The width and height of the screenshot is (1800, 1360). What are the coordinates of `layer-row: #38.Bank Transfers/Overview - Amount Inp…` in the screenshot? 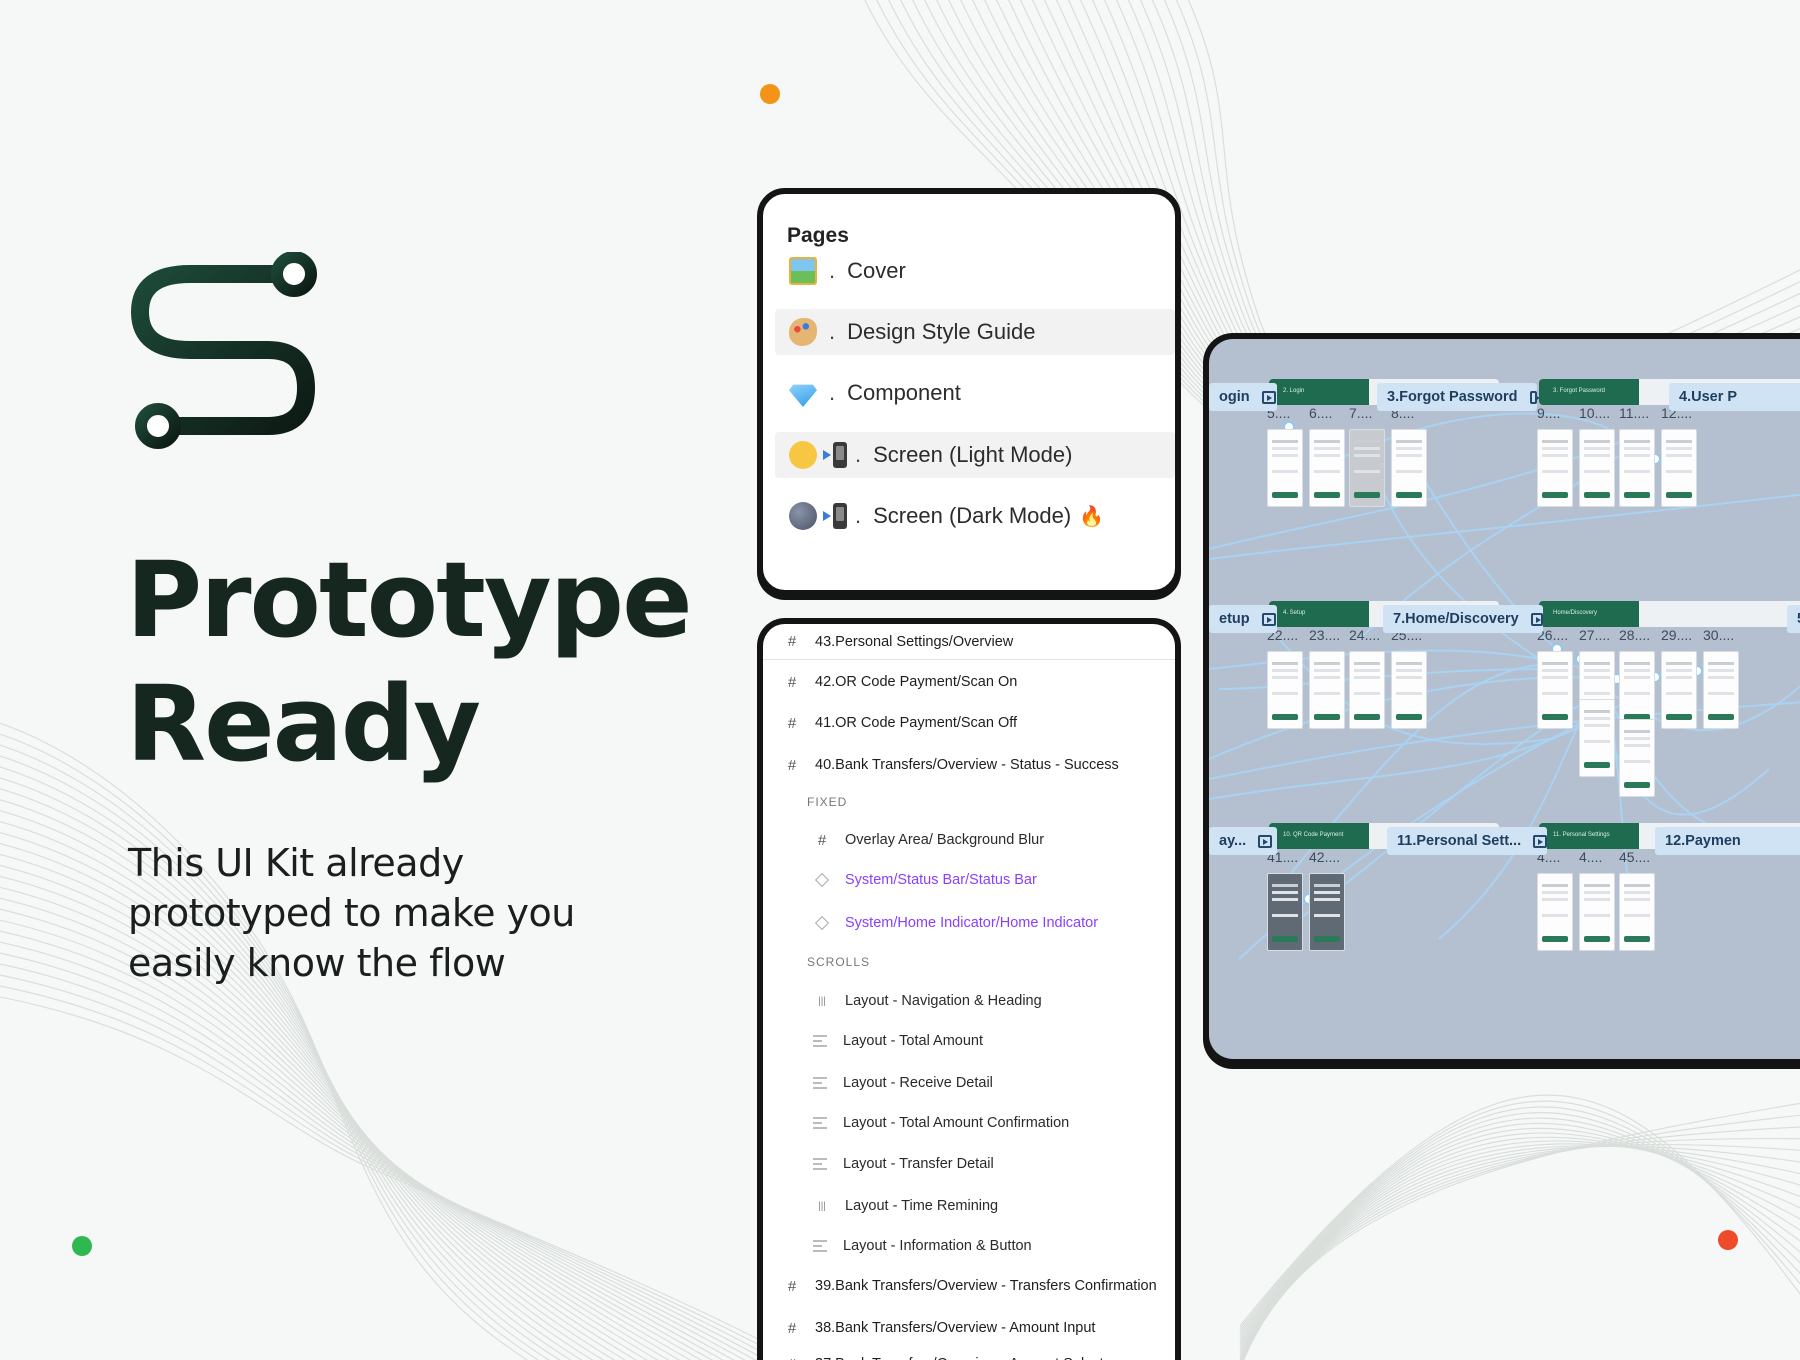 It's located at (969, 1328).